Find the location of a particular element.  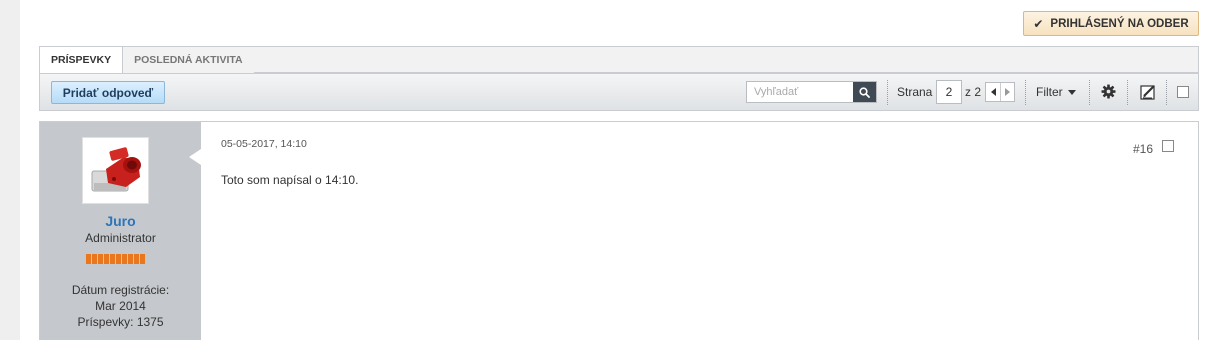

search-icon is located at coordinates (864, 92).